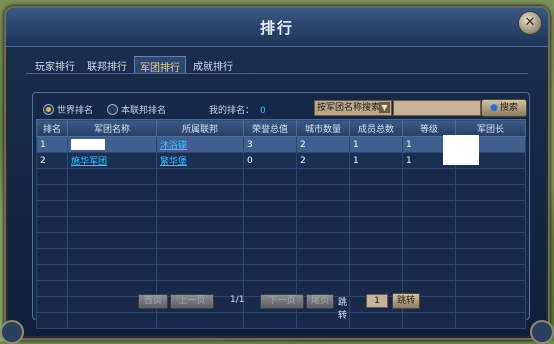  I want to click on next-page-button: 下一页, so click(282, 301).